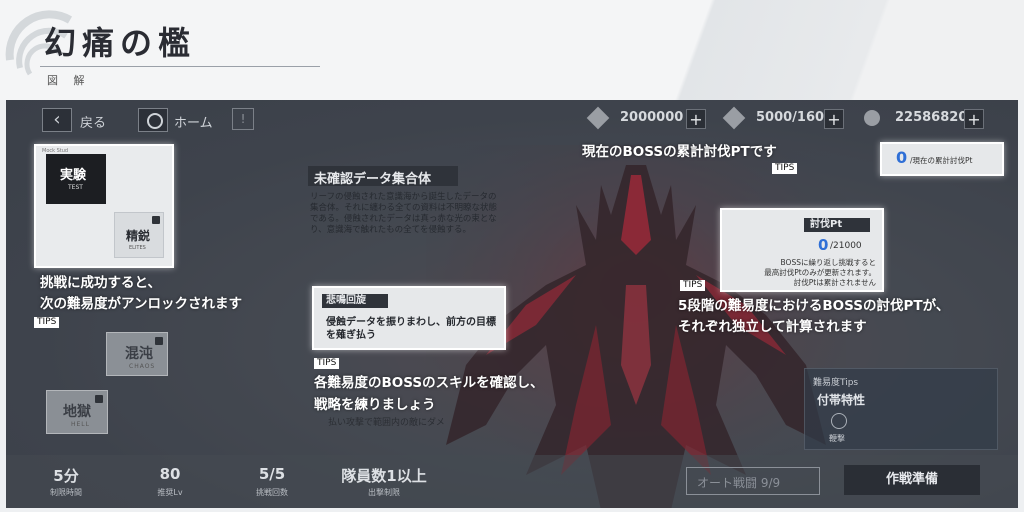 The width and height of the screenshot is (1024, 512). What do you see at coordinates (120, 43) in the screenshot?
I see `page-title: 幻痛の檻` at bounding box center [120, 43].